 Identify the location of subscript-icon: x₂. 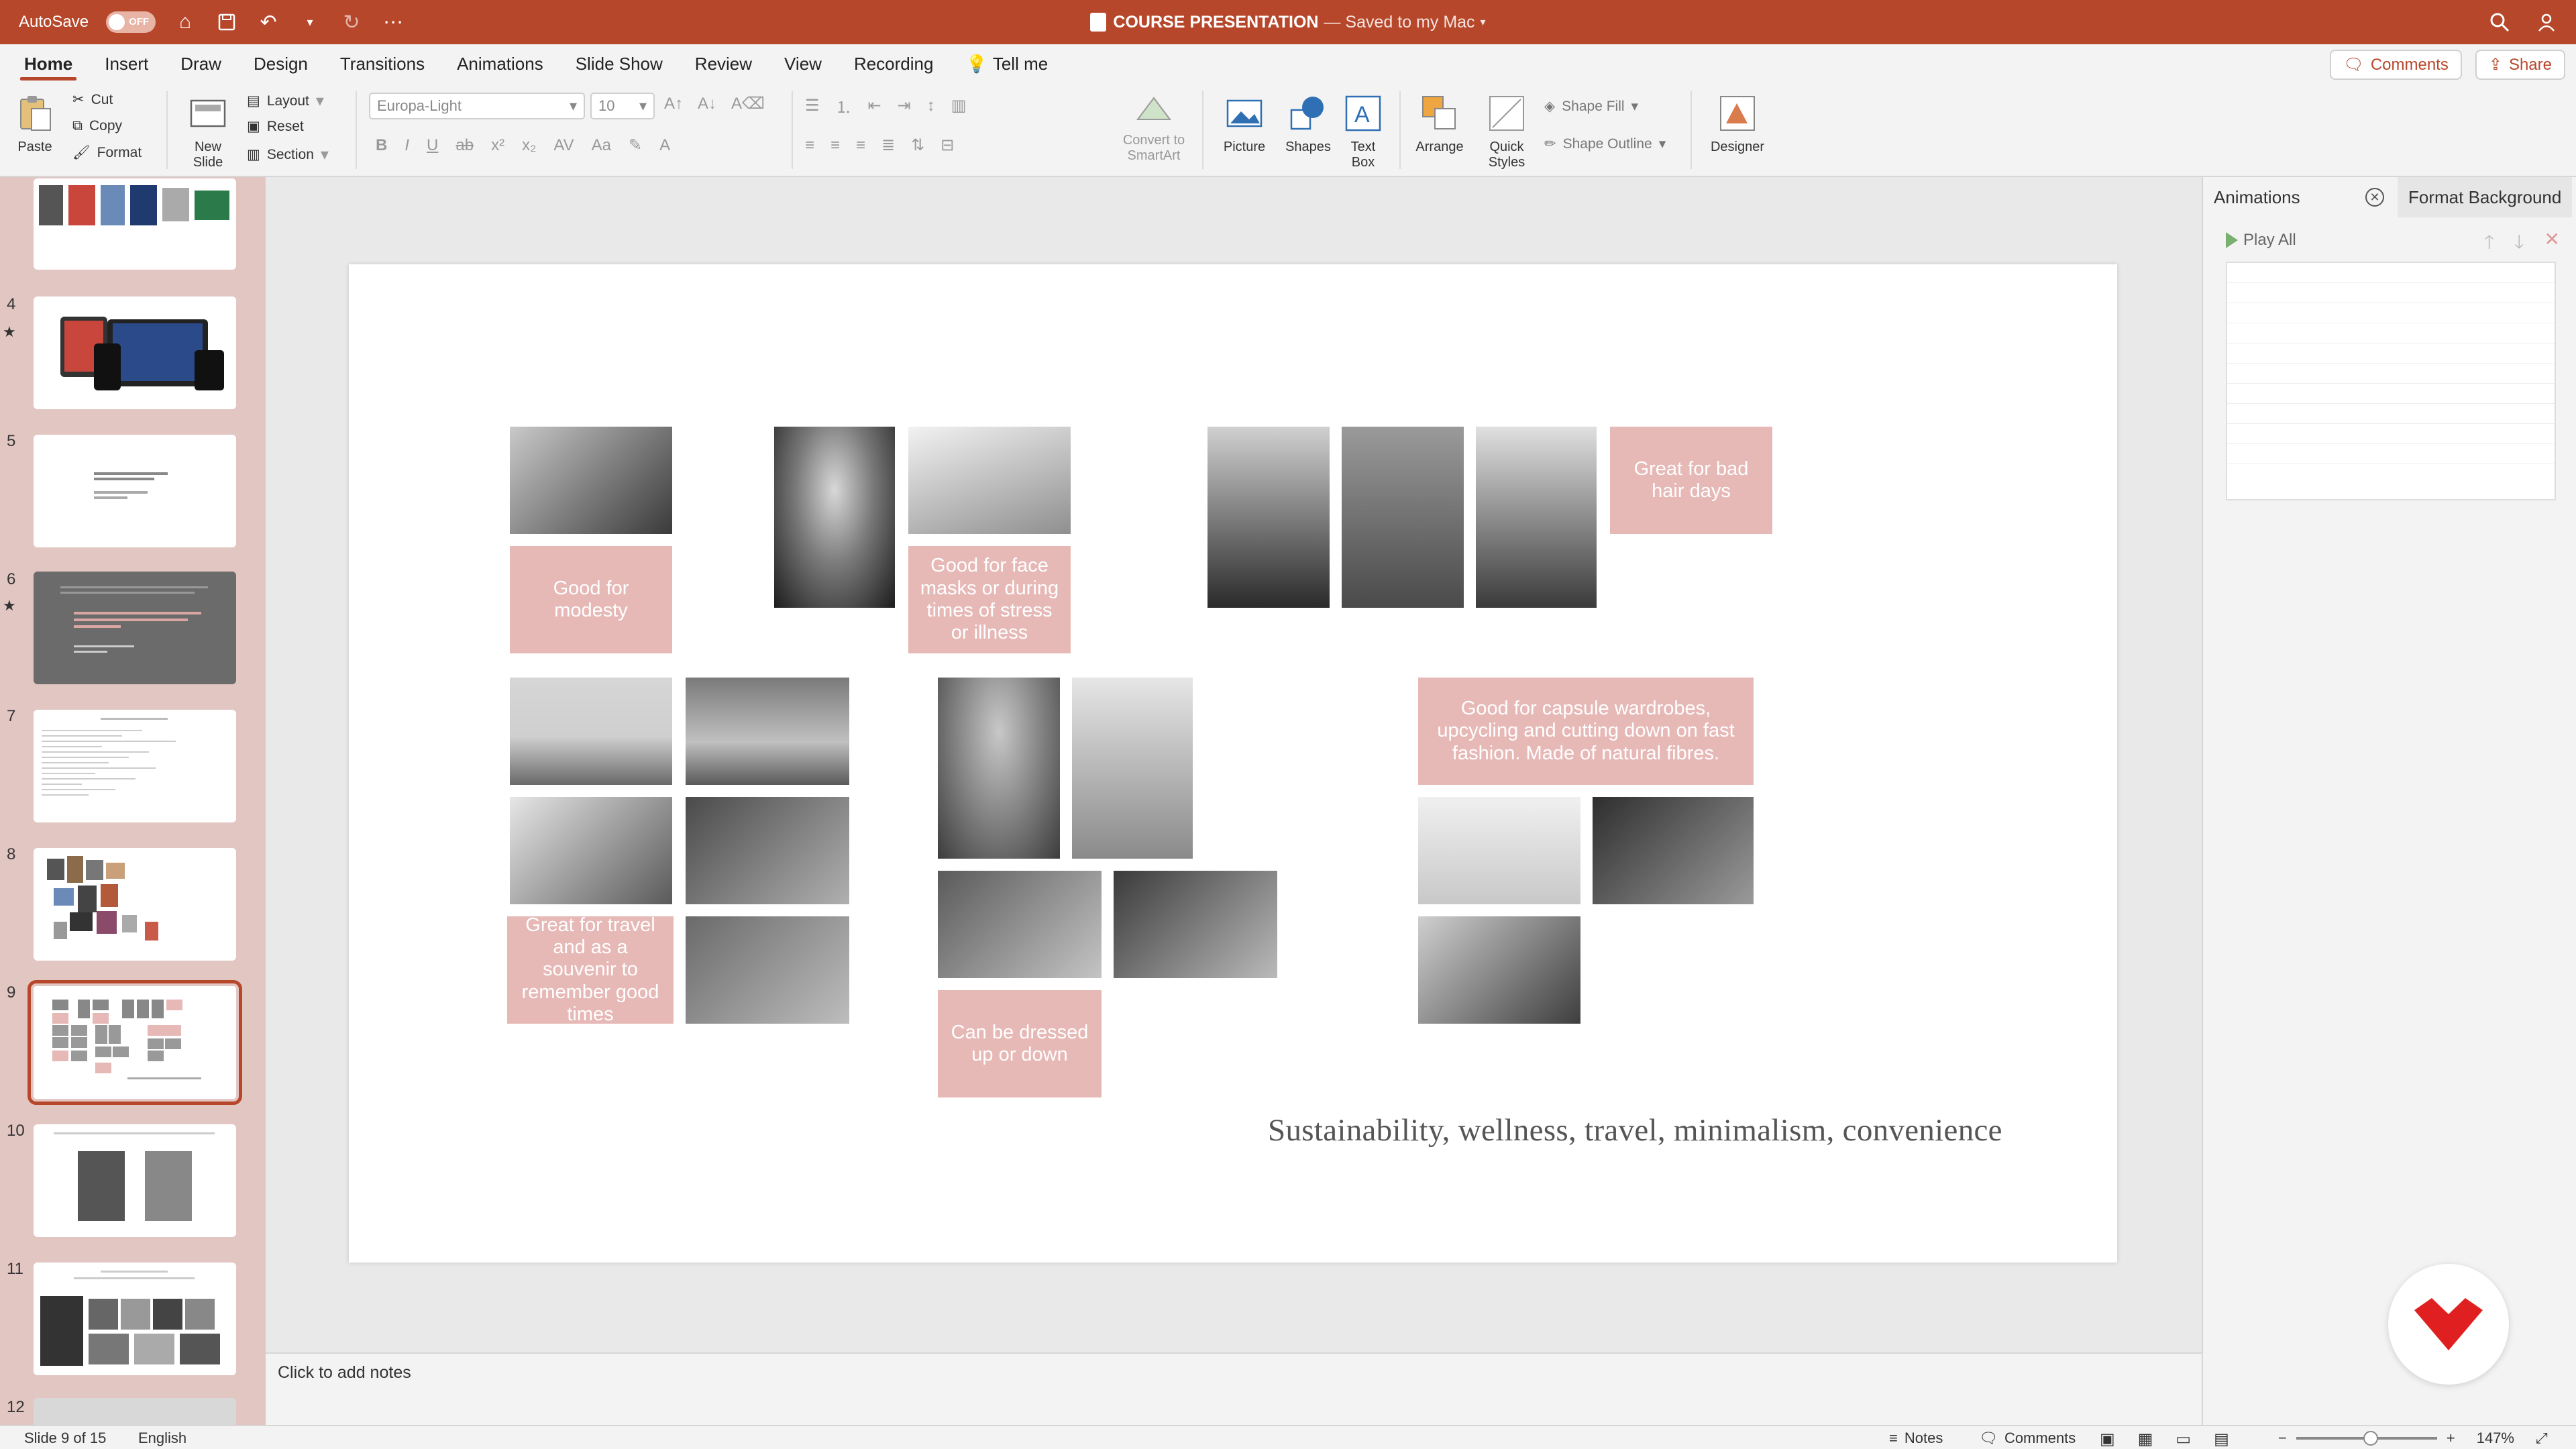
(529, 145).